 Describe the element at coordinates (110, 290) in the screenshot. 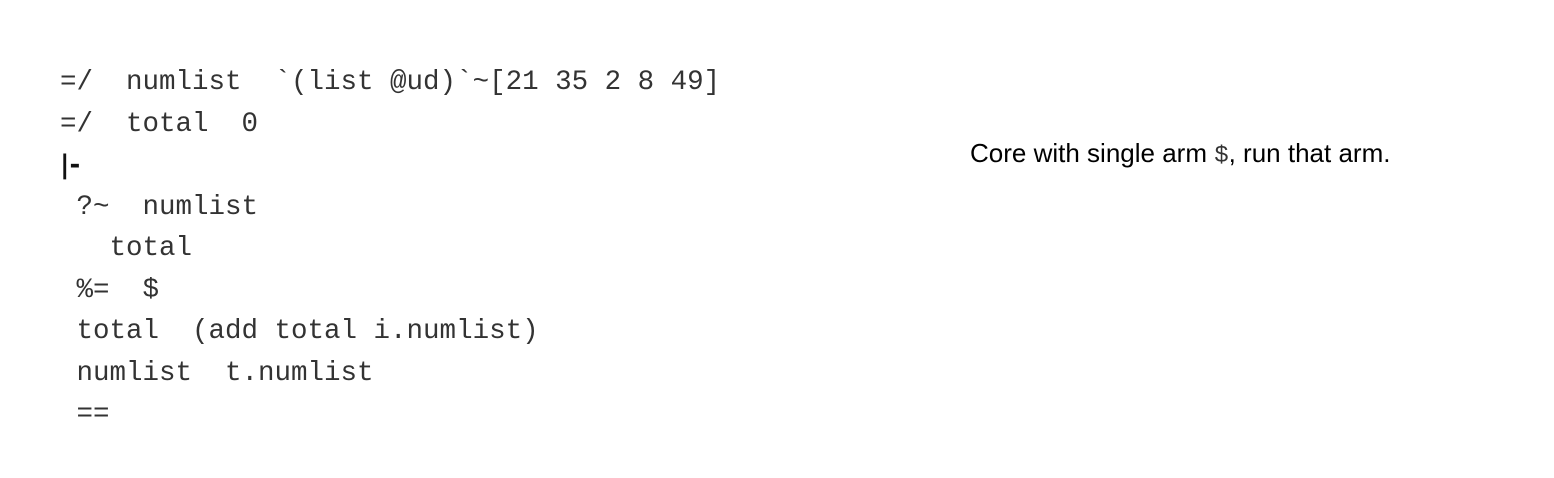

I see `code-line-centis-buc: %= $` at that location.